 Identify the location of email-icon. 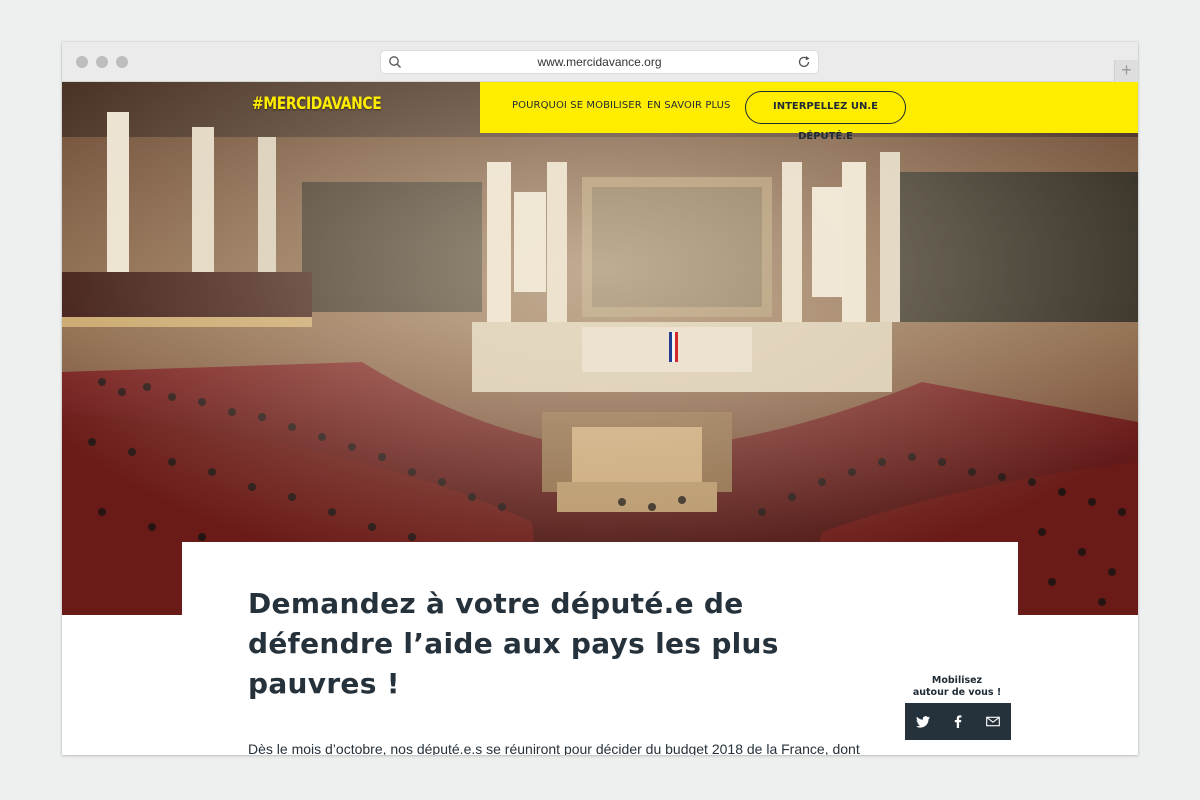
(992, 721).